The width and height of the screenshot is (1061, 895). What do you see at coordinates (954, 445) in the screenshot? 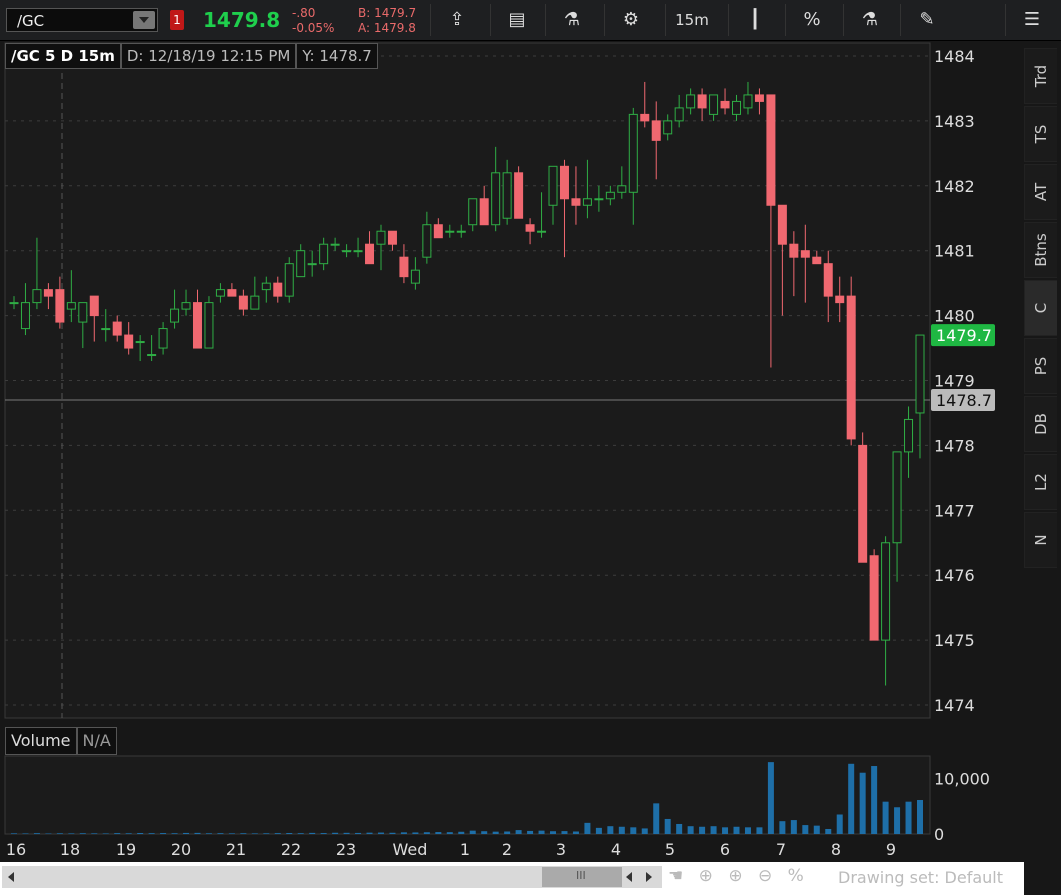
I see `price-tick-label: 1478` at bounding box center [954, 445].